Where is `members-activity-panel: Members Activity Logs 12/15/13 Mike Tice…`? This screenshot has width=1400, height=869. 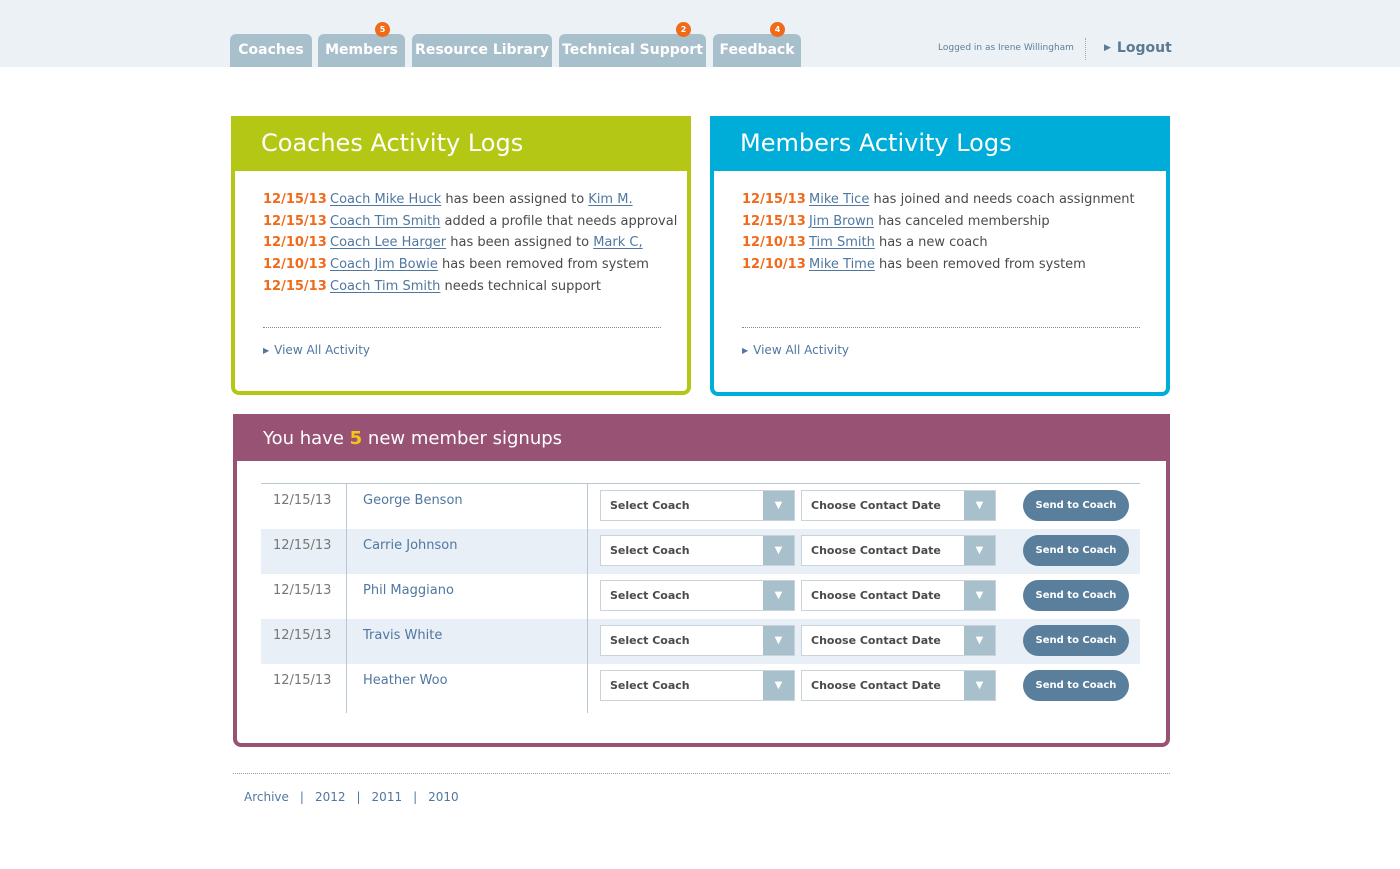 members-activity-panel: Members Activity Logs 12/15/13 Mike Tice… is located at coordinates (940, 256).